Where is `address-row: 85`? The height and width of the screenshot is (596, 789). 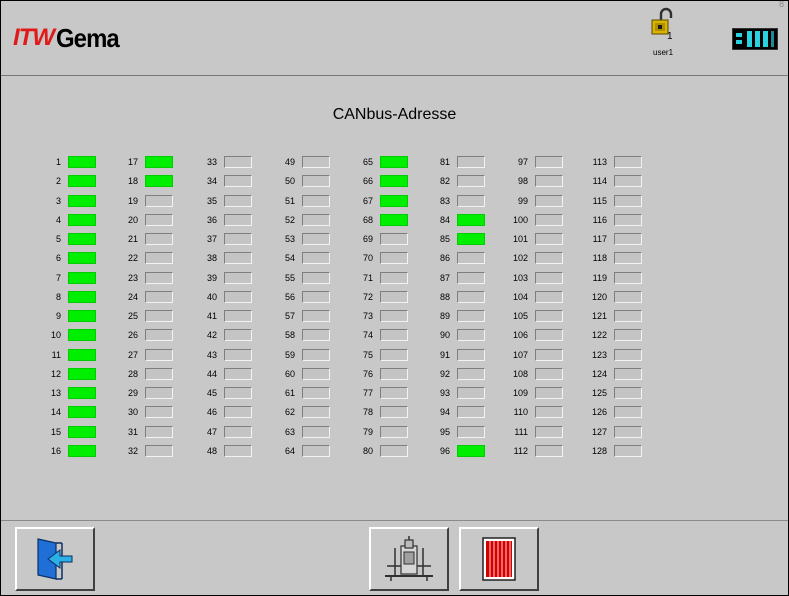 address-row: 85 is located at coordinates (462, 240).